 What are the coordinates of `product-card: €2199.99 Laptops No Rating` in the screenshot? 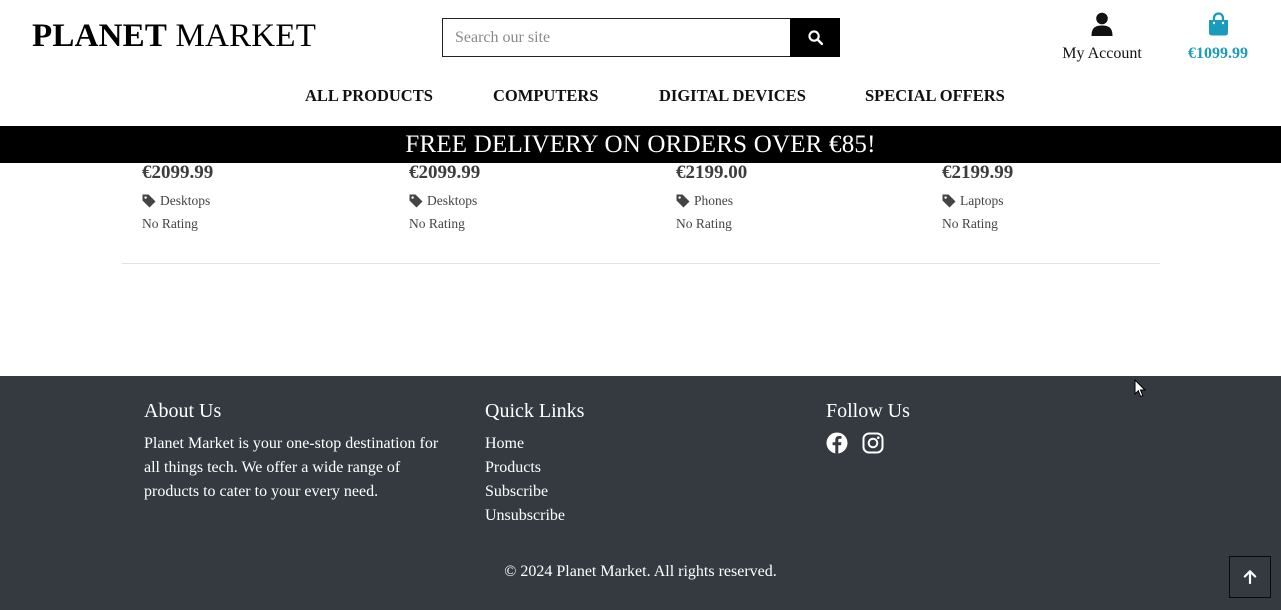 It's located at (1062, 197).